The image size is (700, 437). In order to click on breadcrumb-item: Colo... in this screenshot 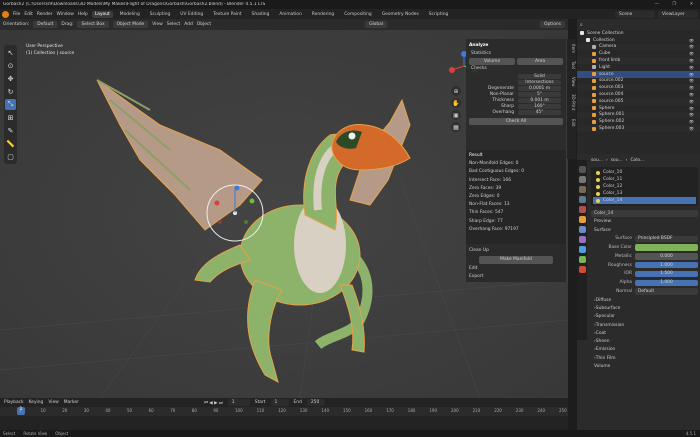, I will do `click(637, 160)`.